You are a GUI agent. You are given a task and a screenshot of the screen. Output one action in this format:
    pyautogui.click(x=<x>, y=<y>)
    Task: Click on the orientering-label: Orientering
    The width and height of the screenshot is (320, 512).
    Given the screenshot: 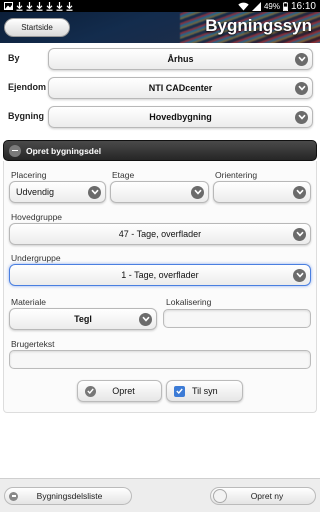 What is the action you would take?
    pyautogui.click(x=236, y=175)
    